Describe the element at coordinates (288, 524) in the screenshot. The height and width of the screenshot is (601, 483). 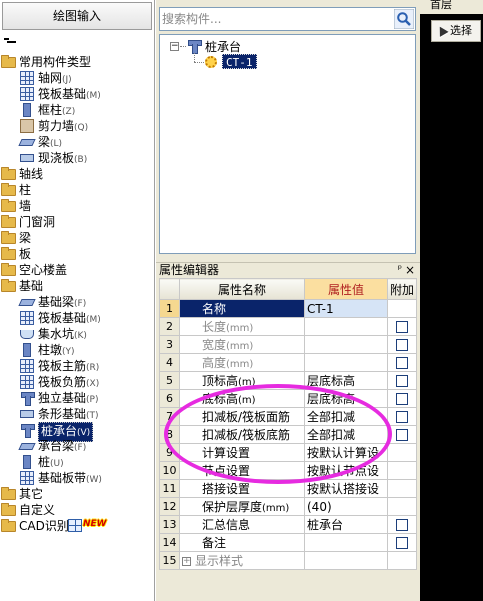
I see `property-row: 13 汇总信息 桩承台` at that location.